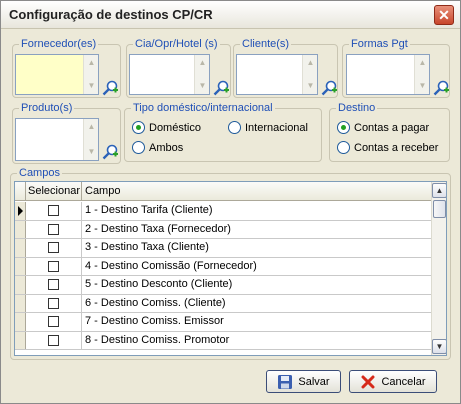 The width and height of the screenshot is (461, 404). I want to click on table-row: 1 - Destino Tarifa (Cliente), so click(223, 211).